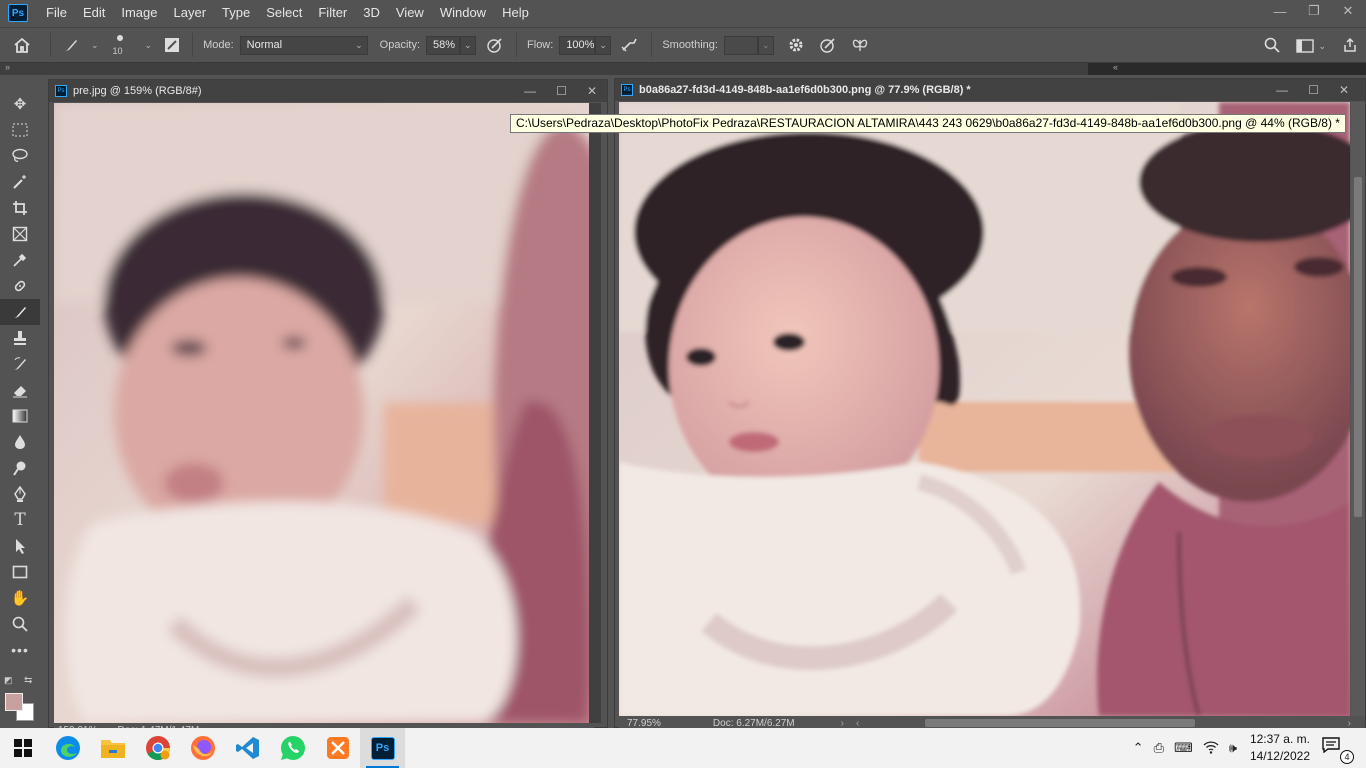  What do you see at coordinates (112, 748) in the screenshot?
I see `file-explorer-icon` at bounding box center [112, 748].